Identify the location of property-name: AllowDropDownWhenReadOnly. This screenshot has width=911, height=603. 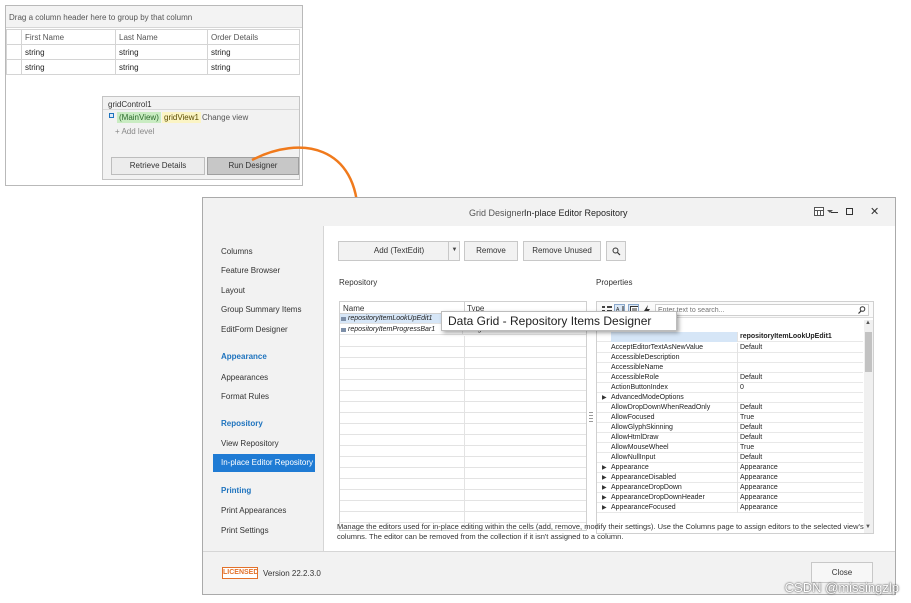
(661, 407).